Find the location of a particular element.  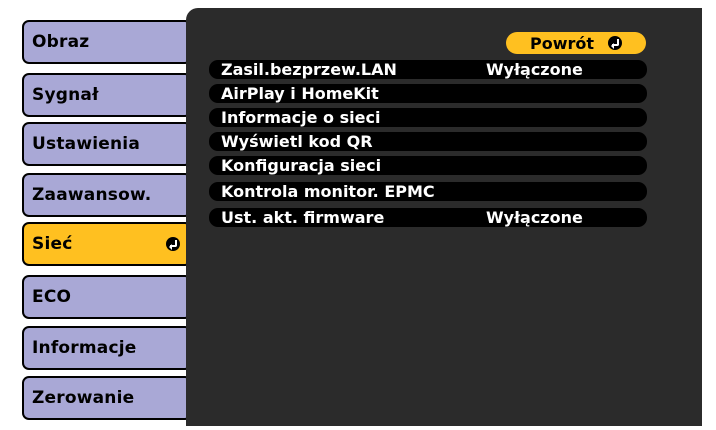

sidebar-item-label: Informacje is located at coordinates (84, 348).